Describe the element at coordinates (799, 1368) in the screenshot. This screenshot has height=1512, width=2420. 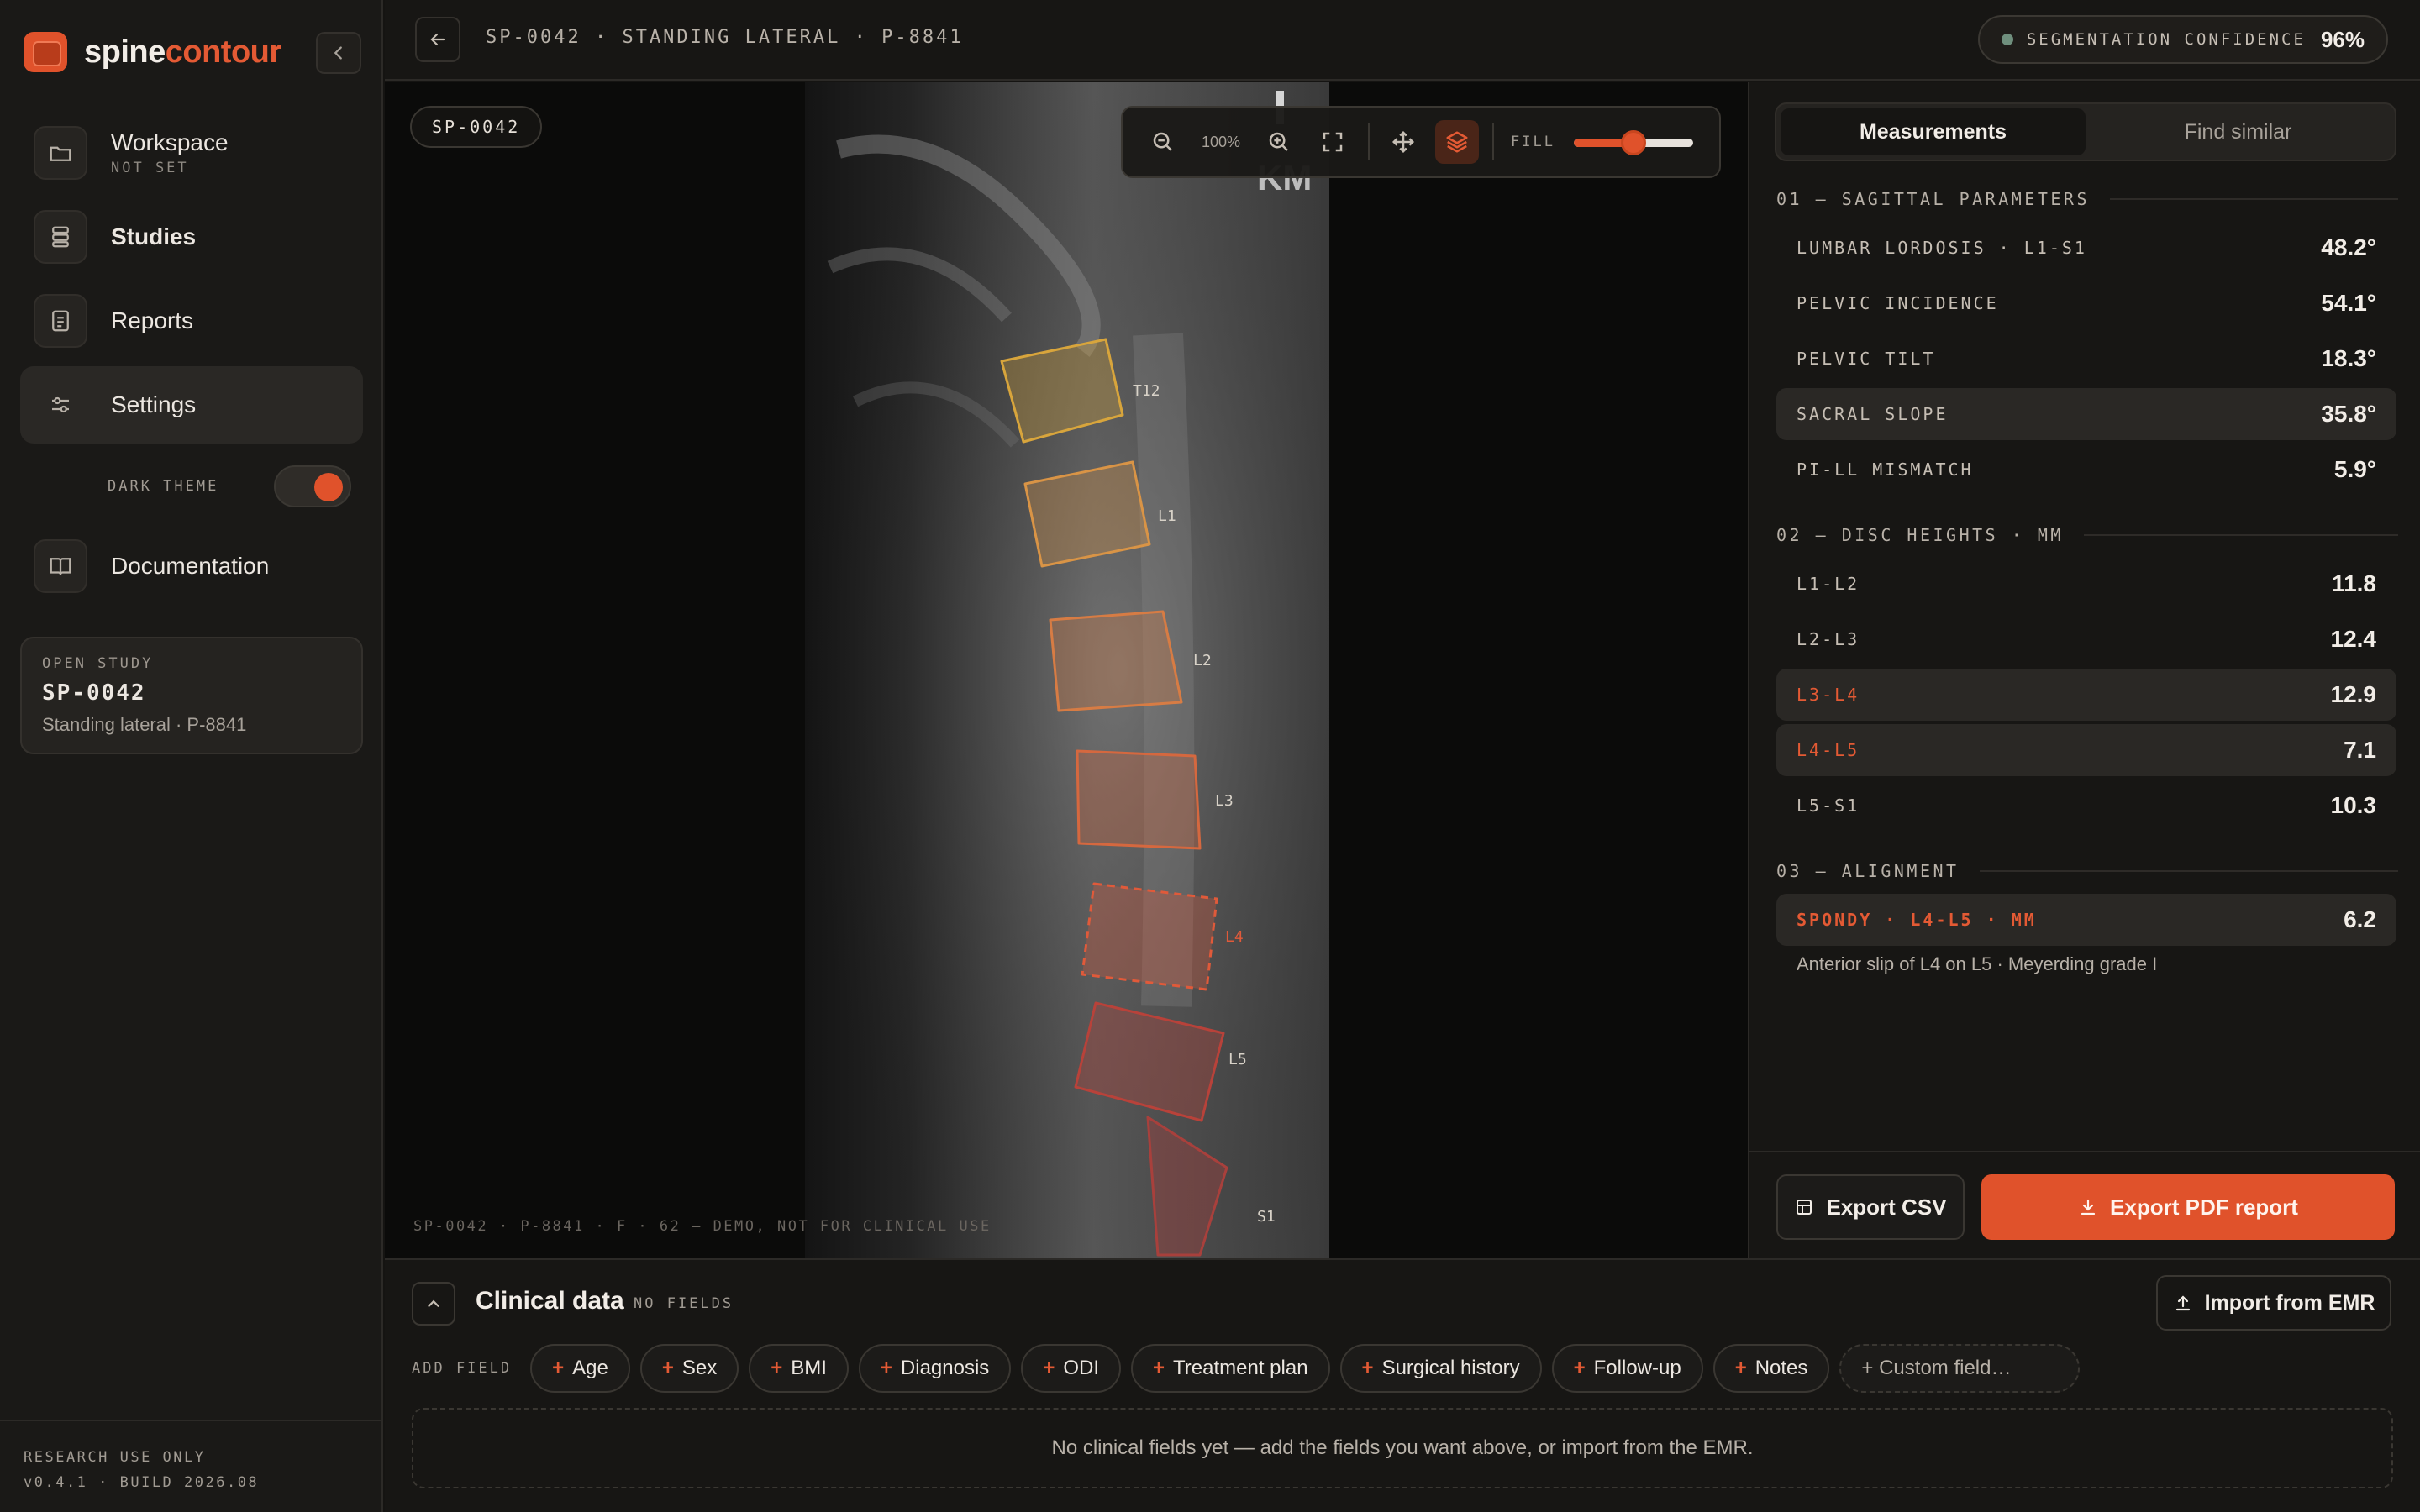
I see `add-field-chip-bmi: + BMI` at that location.